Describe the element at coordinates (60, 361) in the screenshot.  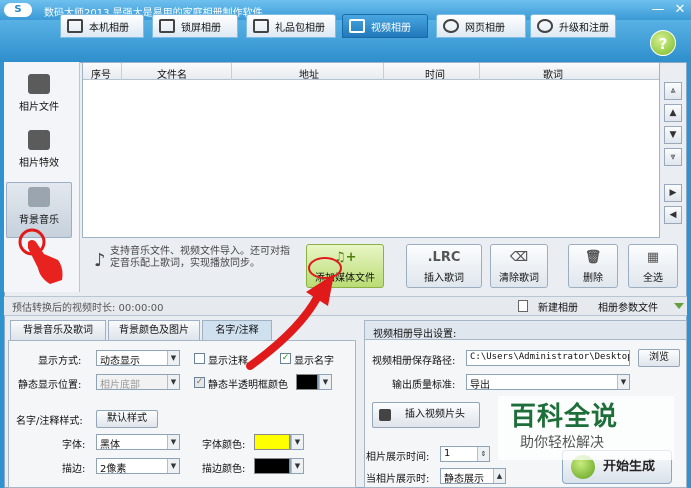
I see `display-mode-label: 显示方式:` at that location.